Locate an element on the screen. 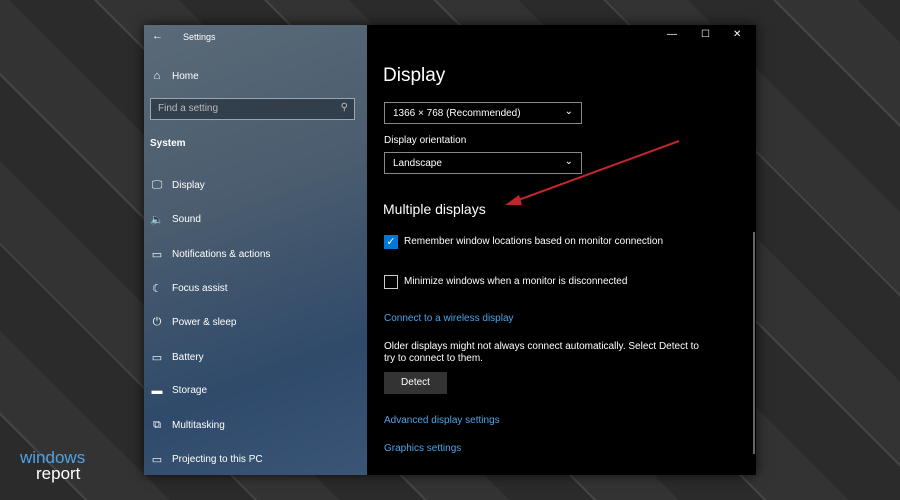  sidebar-item-display: 🖵 Display is located at coordinates (177, 185).